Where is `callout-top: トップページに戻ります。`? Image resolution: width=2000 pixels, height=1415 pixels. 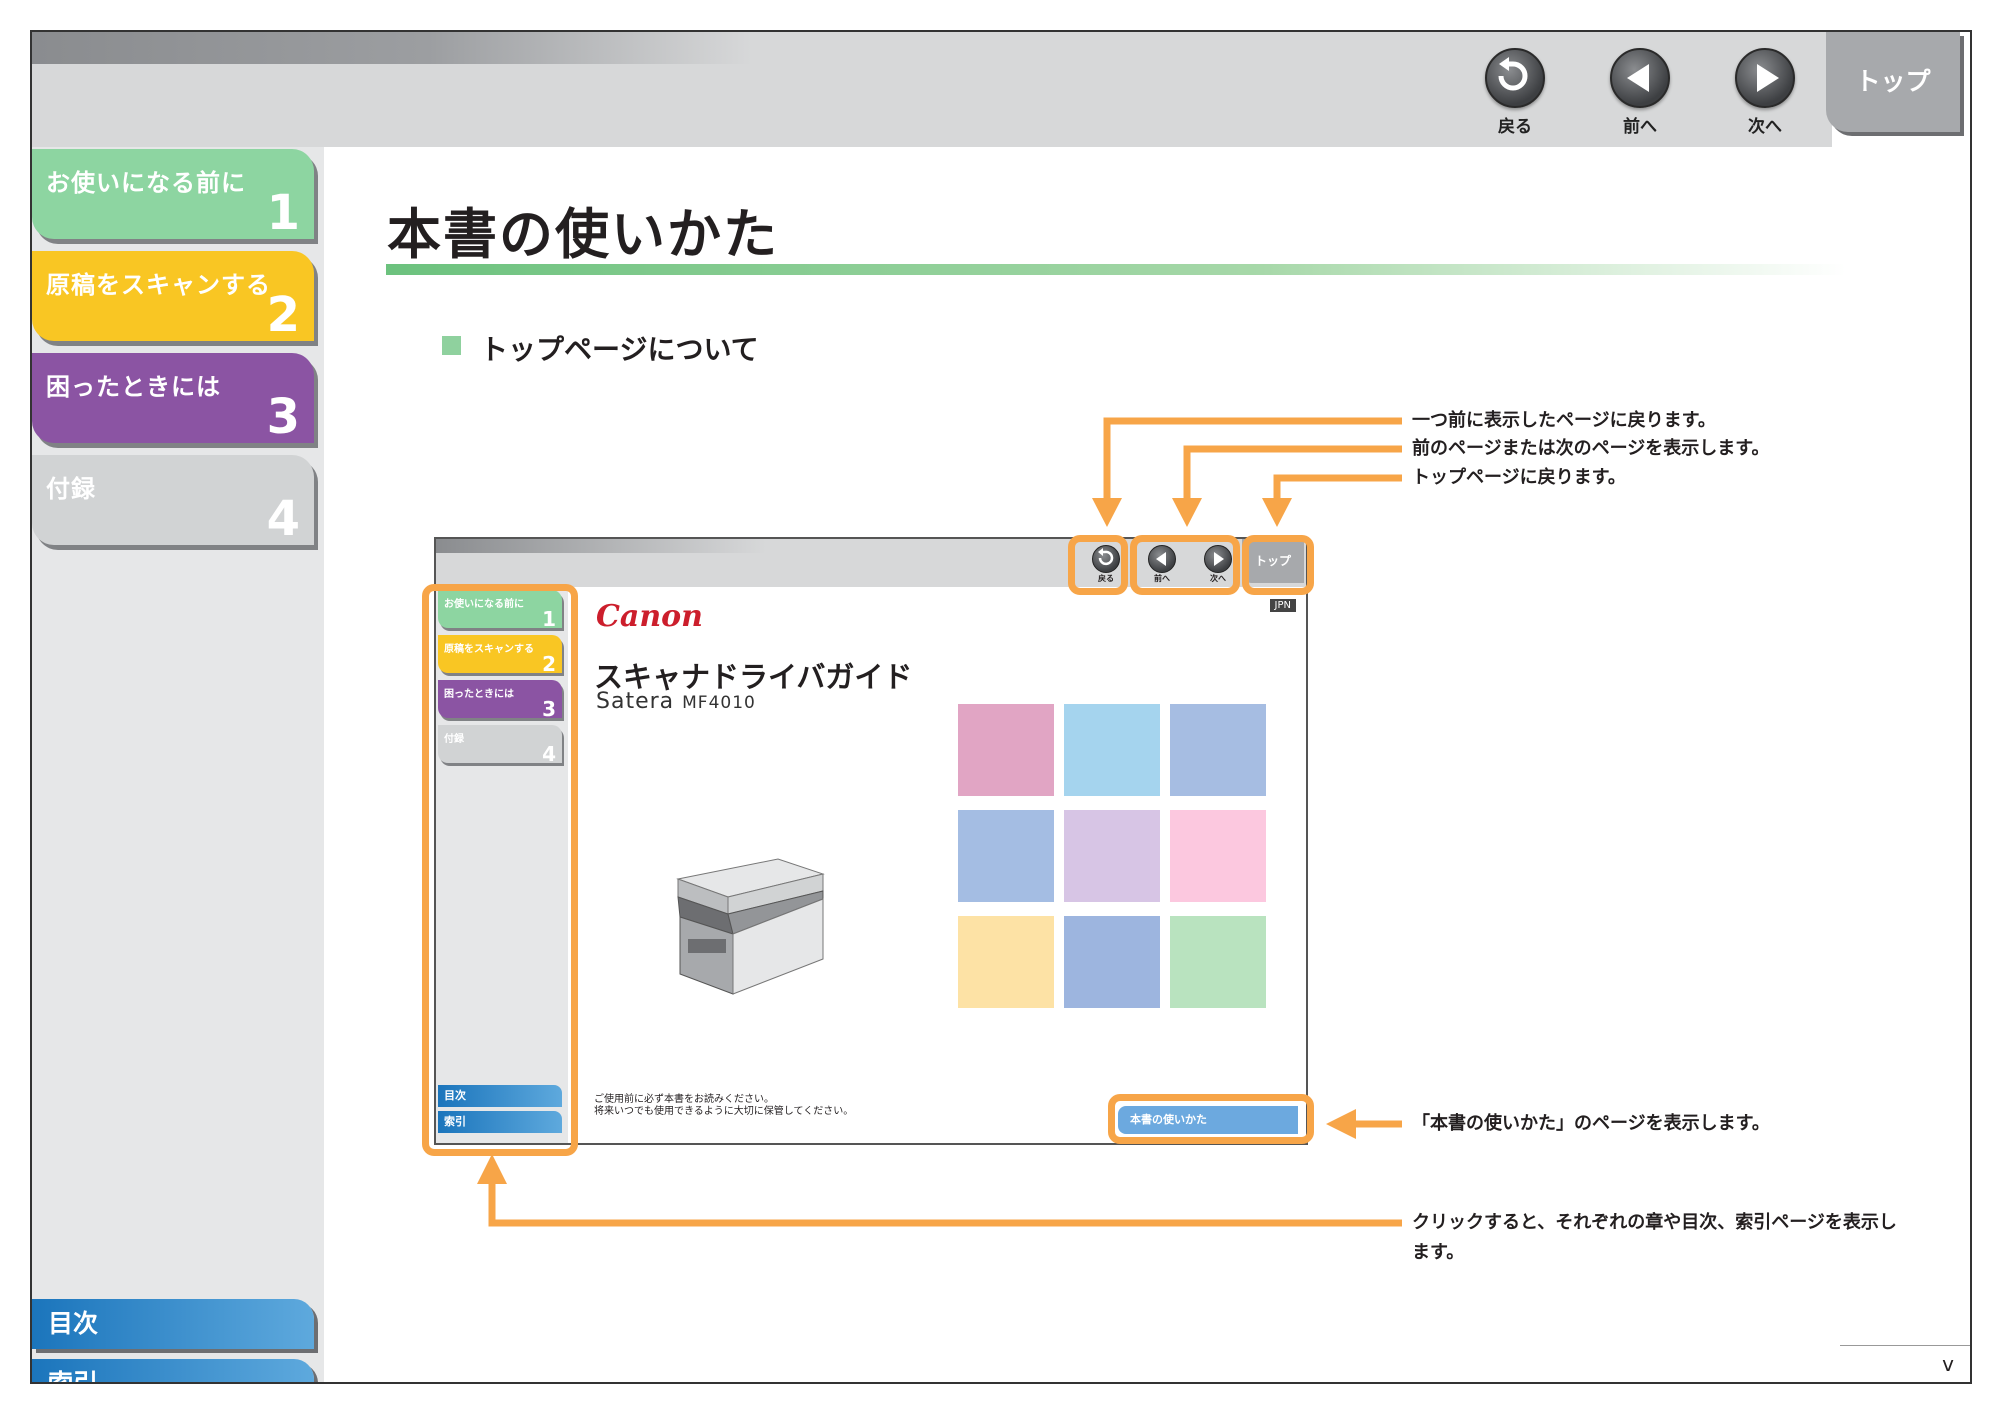 callout-top: トップページに戻ります。 is located at coordinates (1519, 477).